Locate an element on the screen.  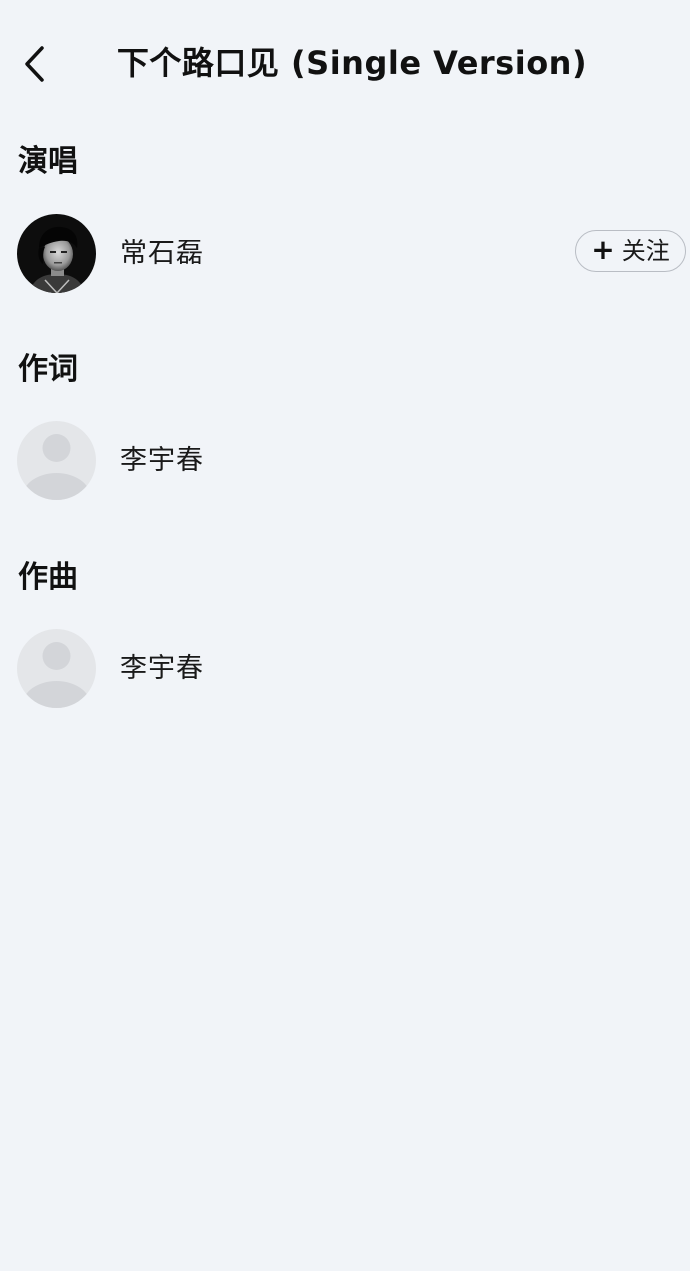
person-name: 常石磊 is located at coordinates (162, 254).